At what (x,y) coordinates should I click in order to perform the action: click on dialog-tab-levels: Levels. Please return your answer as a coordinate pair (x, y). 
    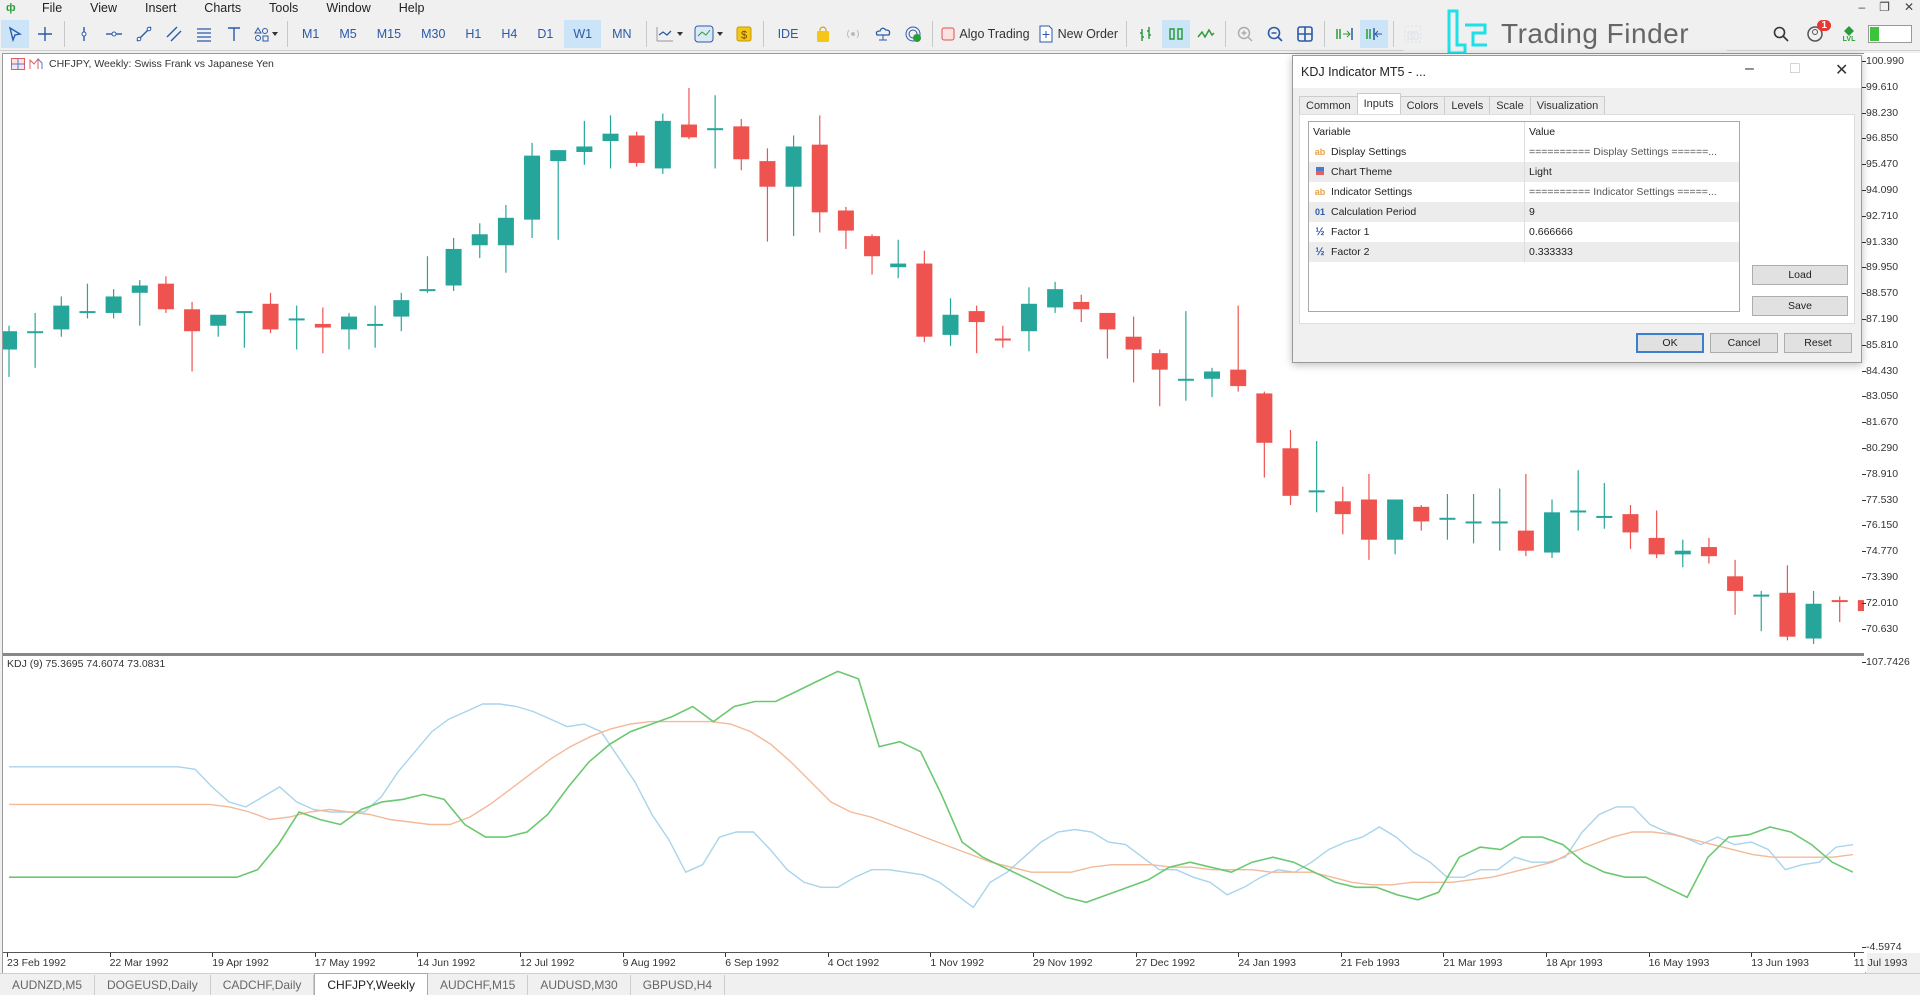
    Looking at the image, I should click on (1467, 105).